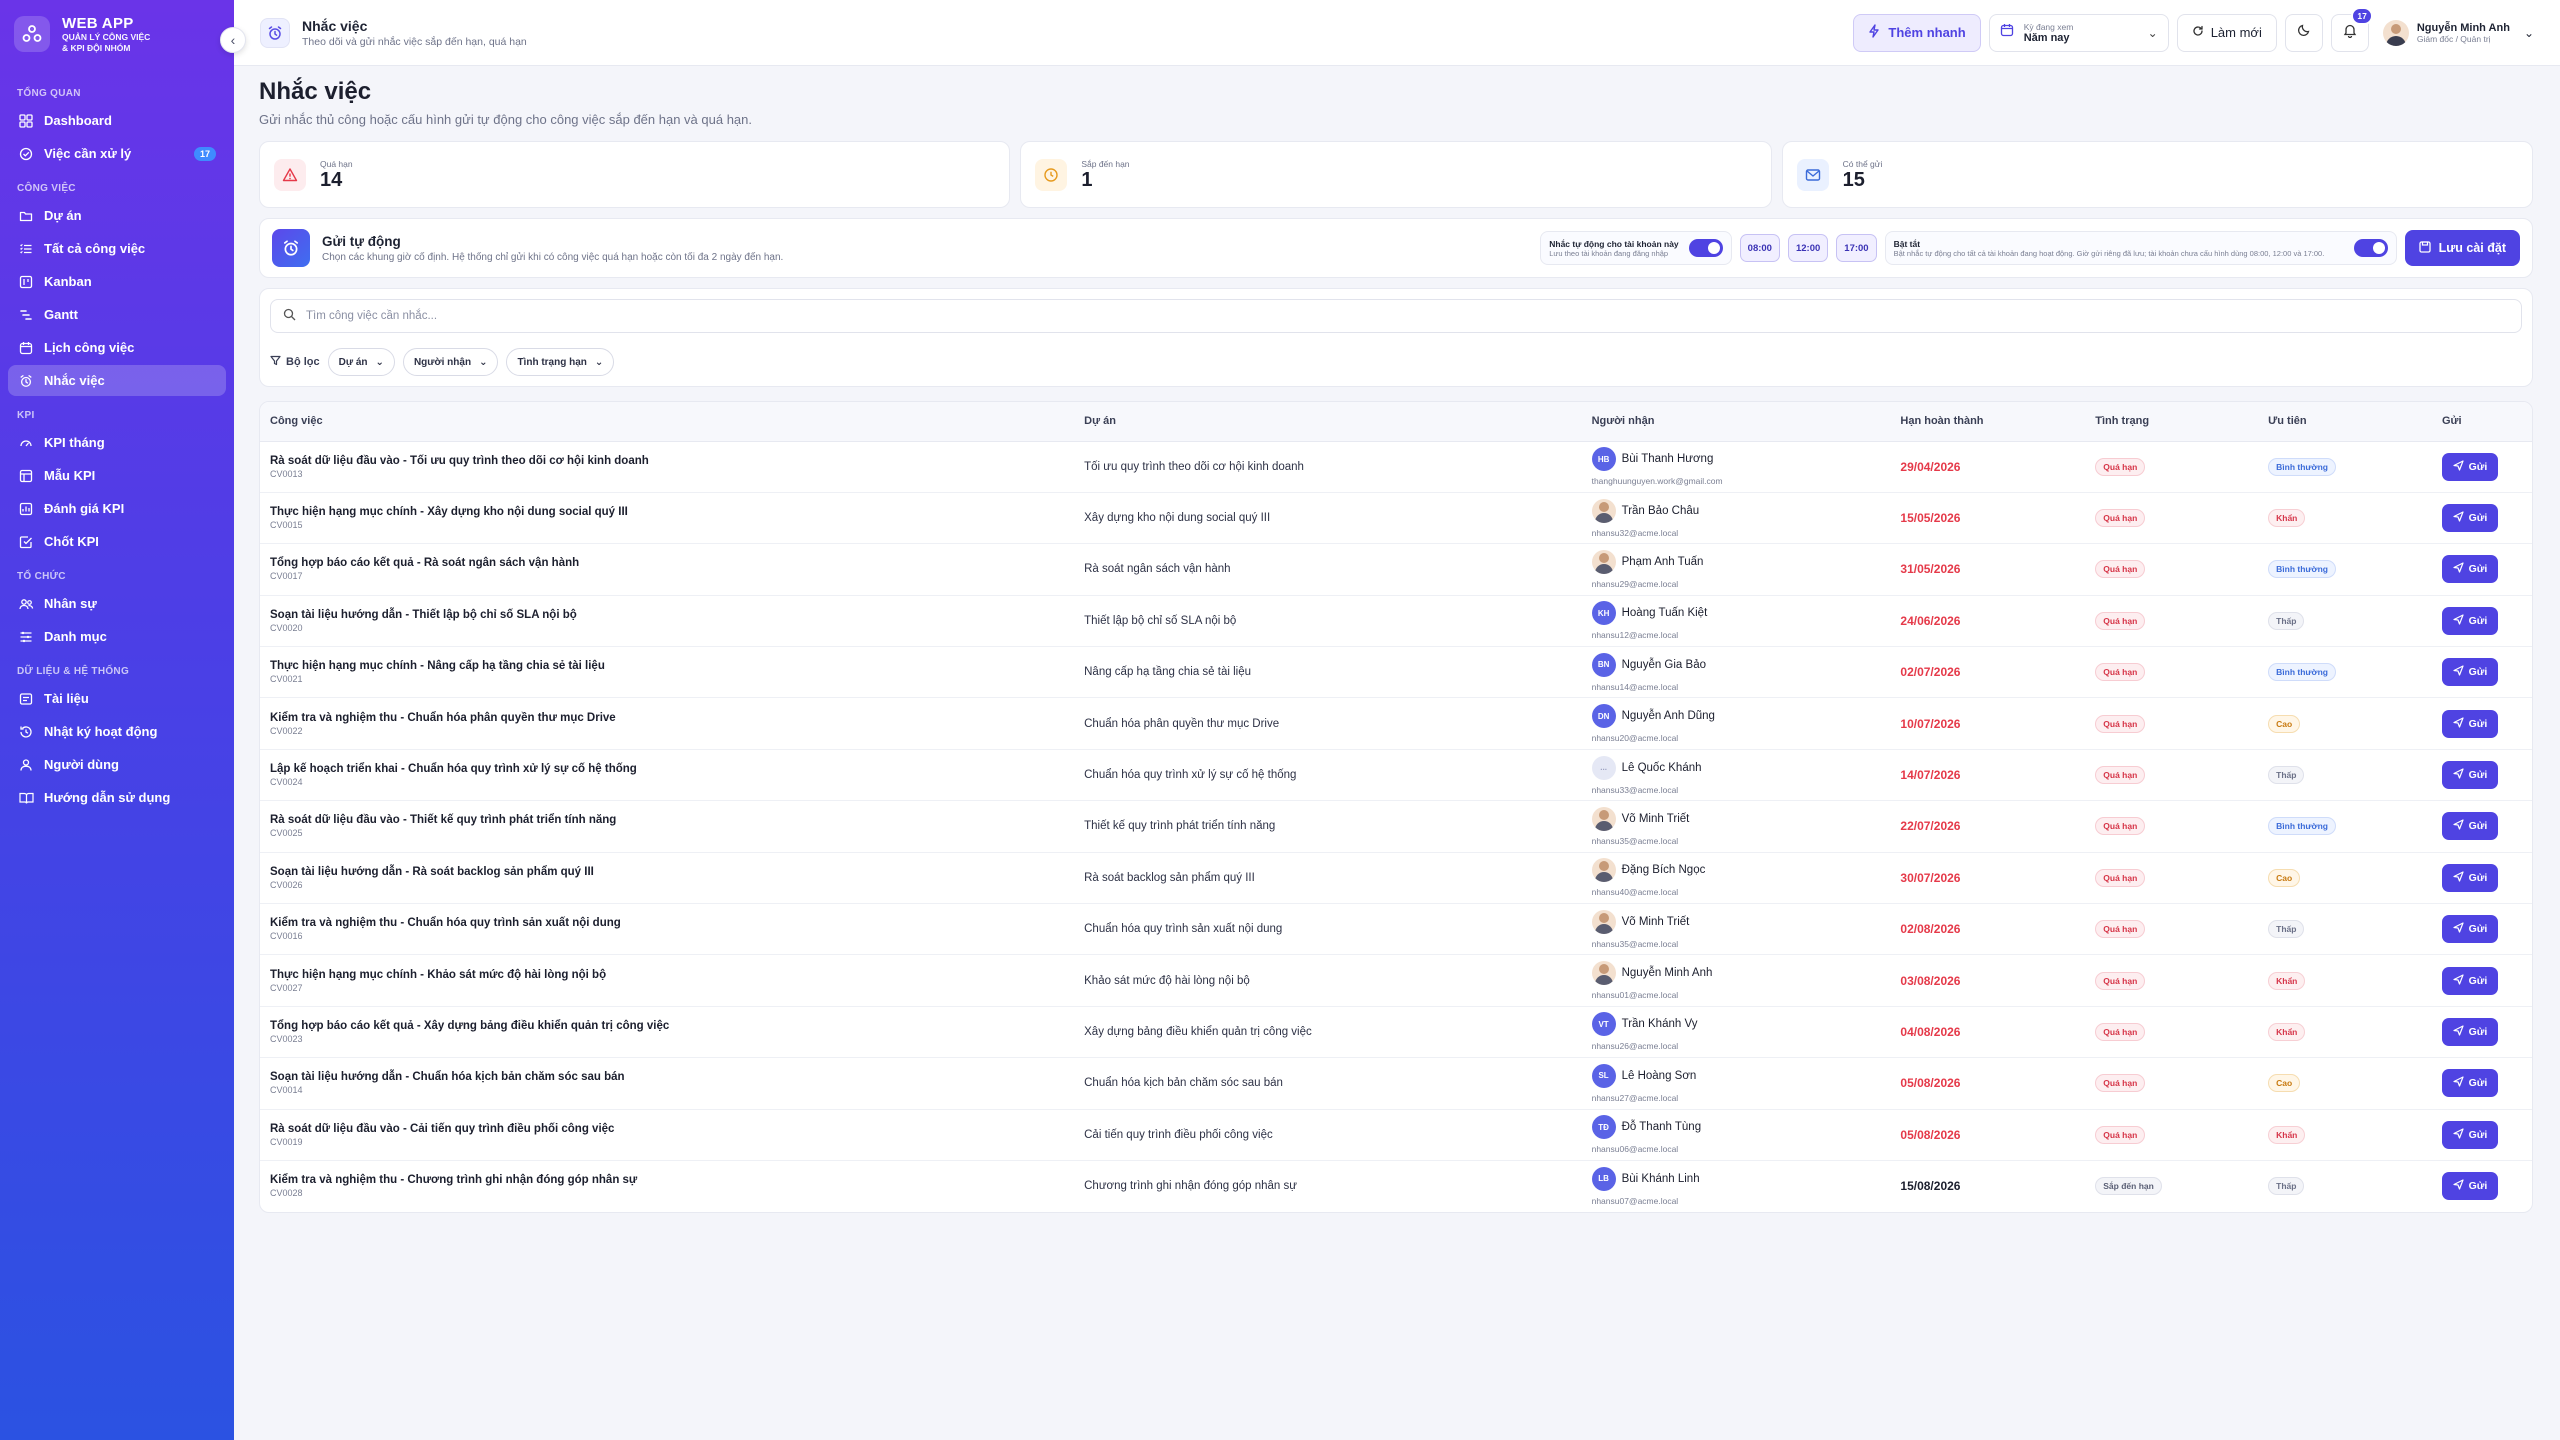 The width and height of the screenshot is (2560, 1440). What do you see at coordinates (117, 541) in the screenshot?
I see `sidebar-item-check-square: Chốt KPI` at bounding box center [117, 541].